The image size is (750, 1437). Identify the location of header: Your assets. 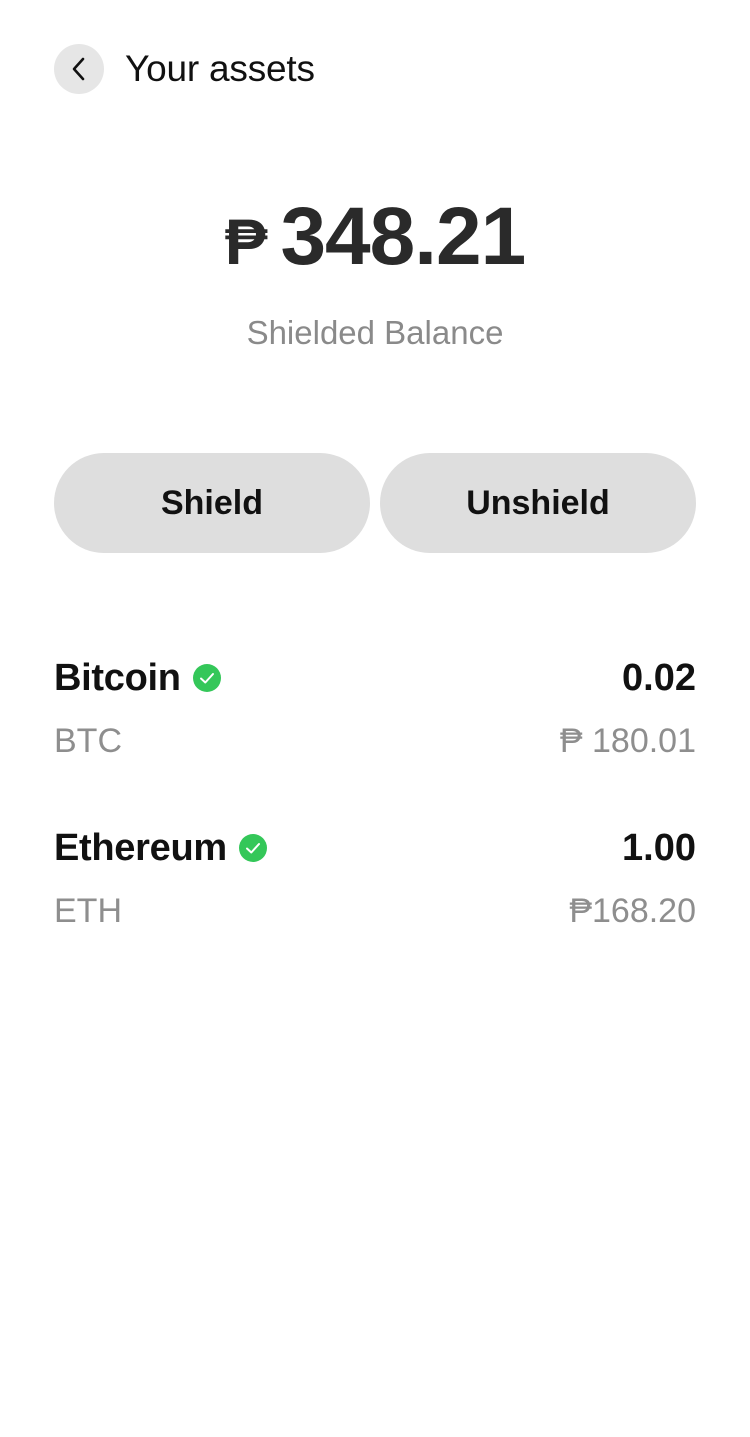
(184, 69).